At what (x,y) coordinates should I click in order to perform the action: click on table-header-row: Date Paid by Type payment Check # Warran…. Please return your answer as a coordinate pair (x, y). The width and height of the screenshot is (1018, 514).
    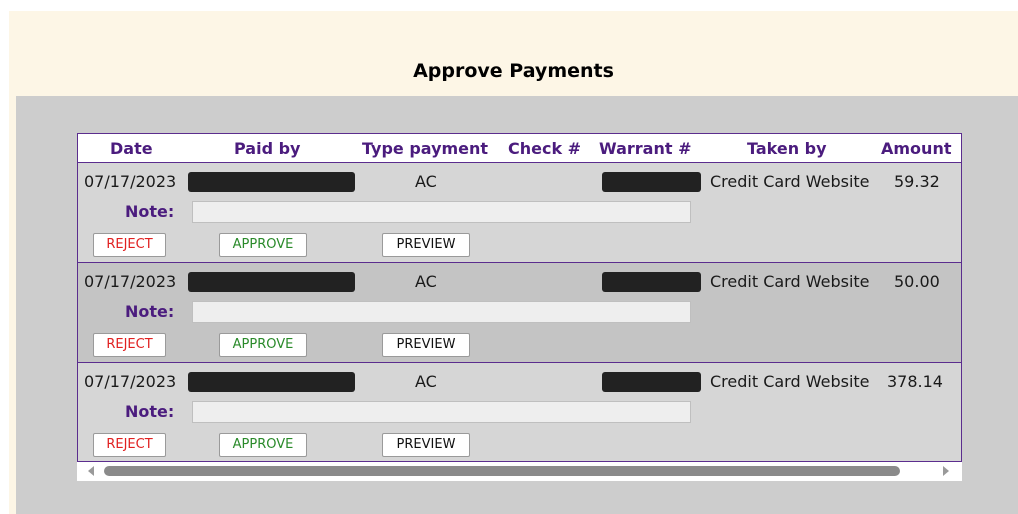
    Looking at the image, I should click on (519, 148).